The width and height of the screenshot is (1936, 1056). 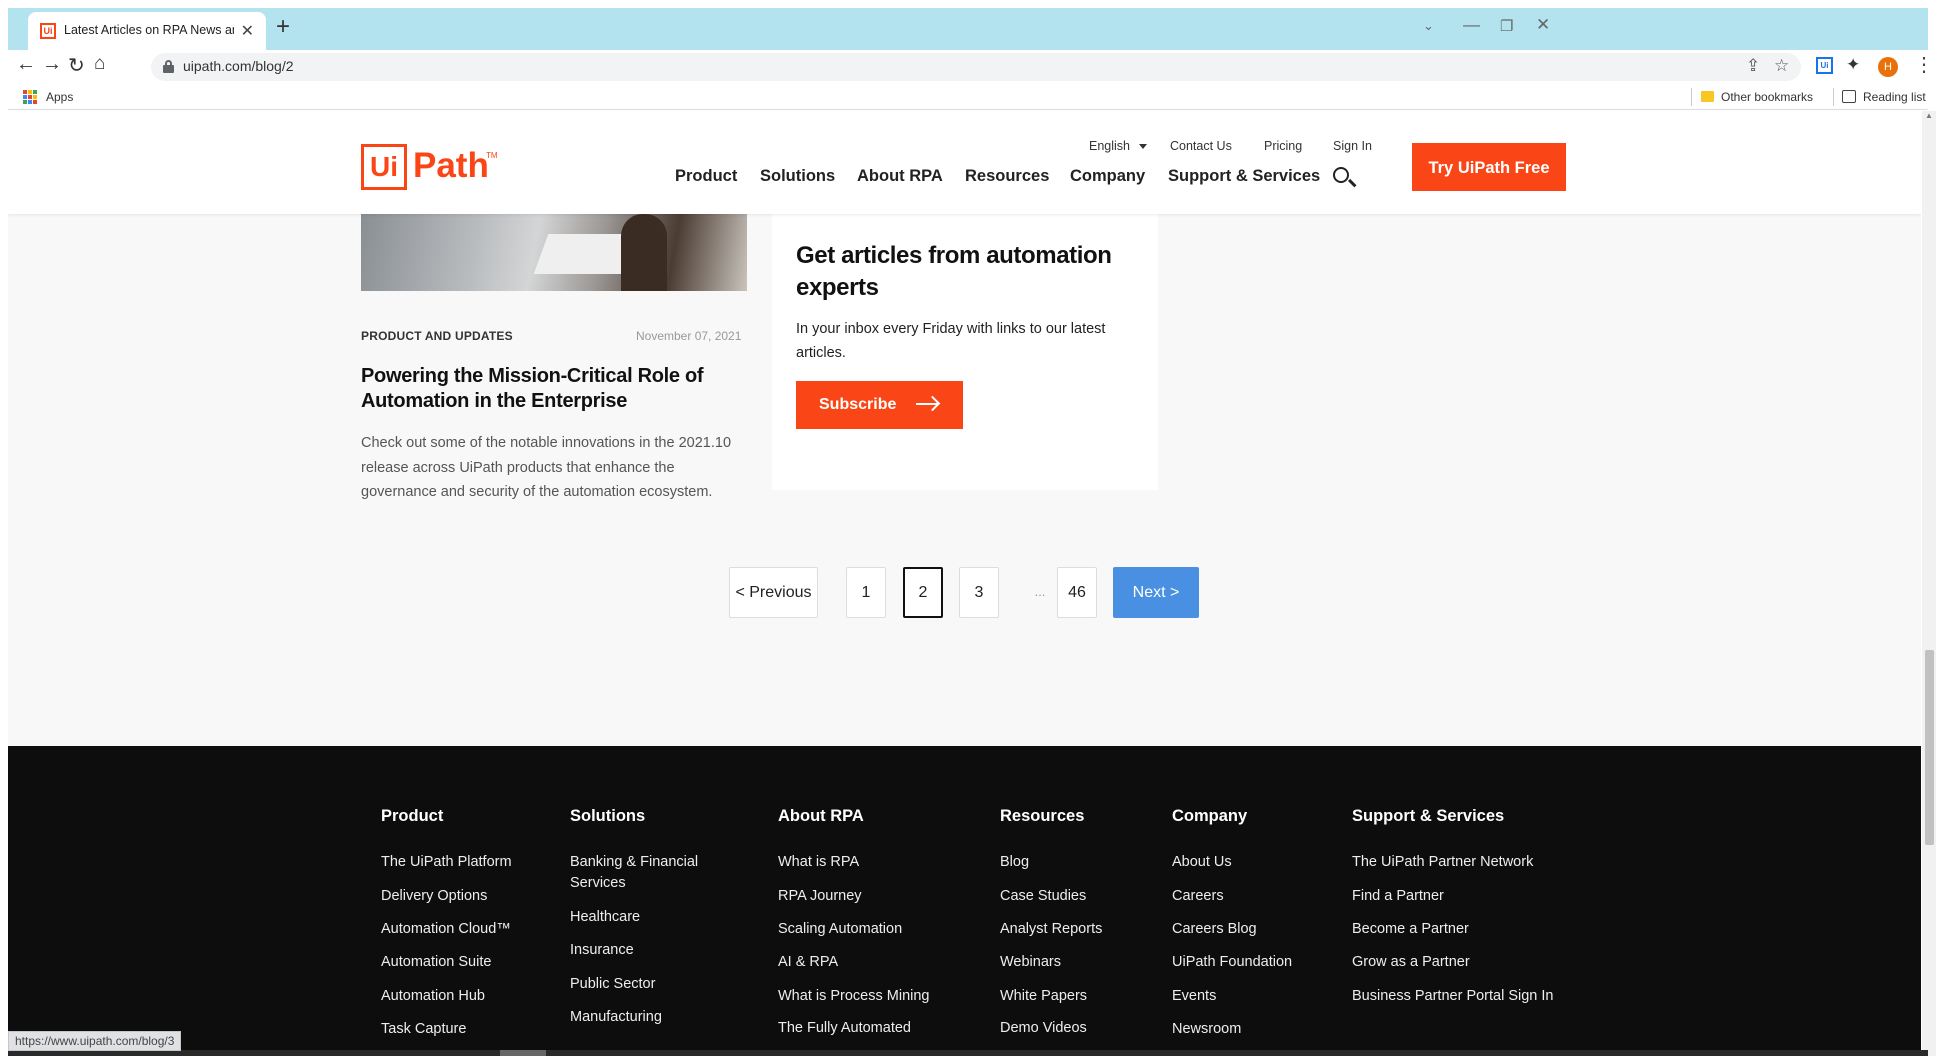 I want to click on footer-link: Task Capture, so click(x=423, y=1029).